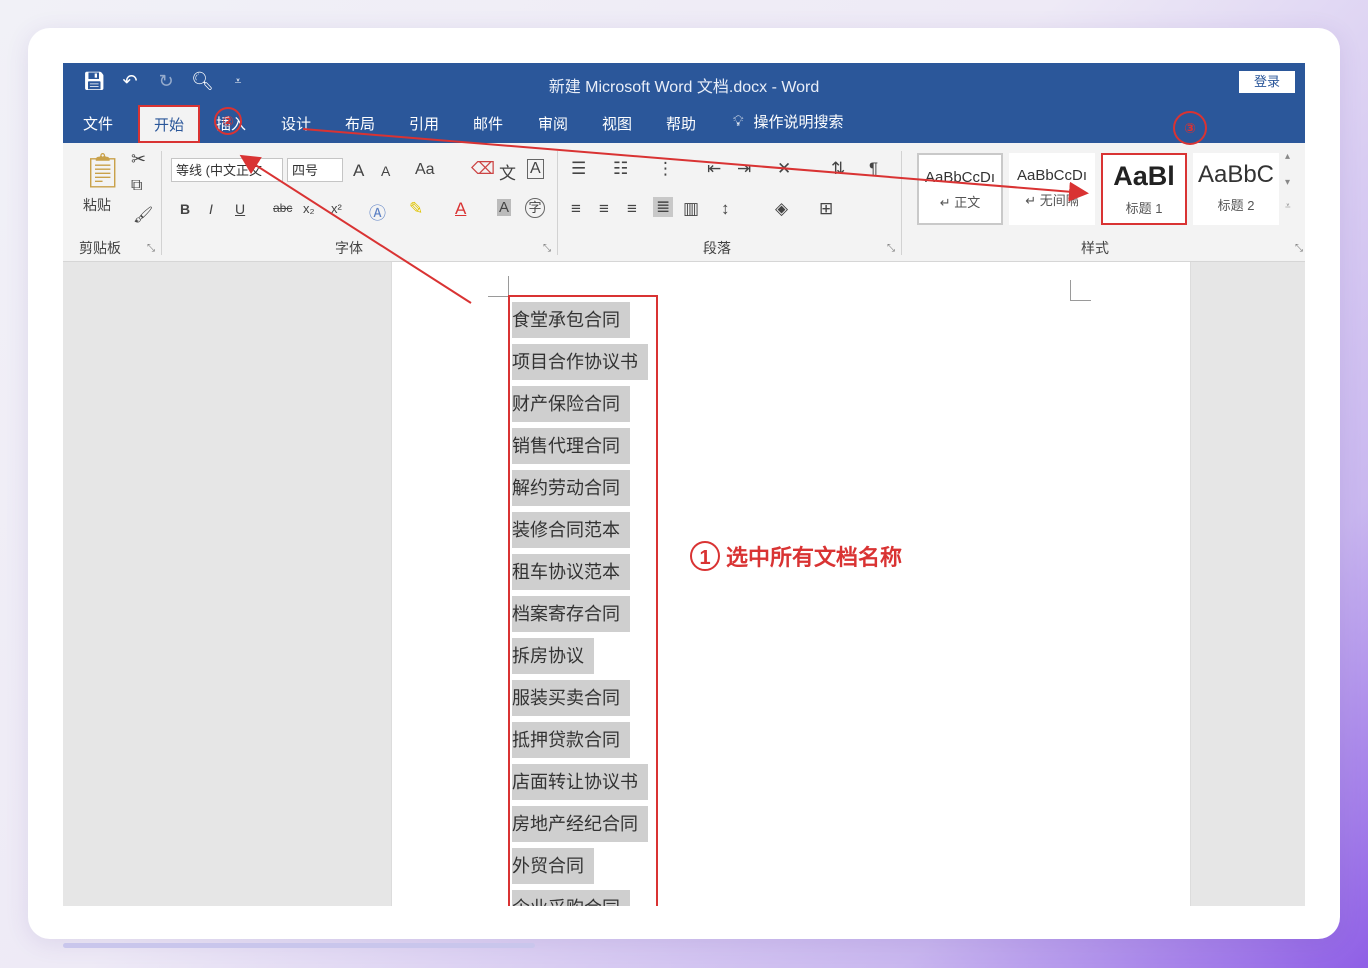  Describe the element at coordinates (714, 169) in the screenshot. I see `decrease-indent-icon: ⇤` at that location.